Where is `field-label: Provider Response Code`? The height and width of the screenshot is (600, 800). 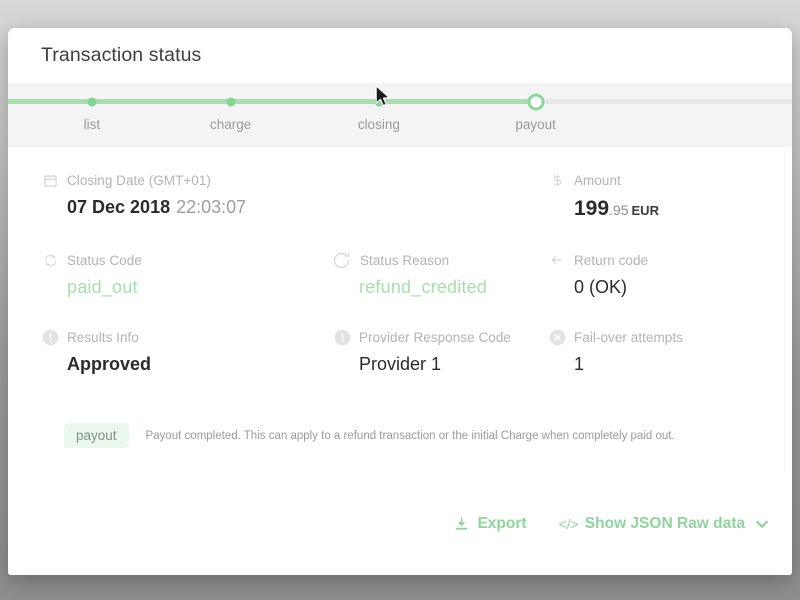 field-label: Provider Response Code is located at coordinates (440, 337).